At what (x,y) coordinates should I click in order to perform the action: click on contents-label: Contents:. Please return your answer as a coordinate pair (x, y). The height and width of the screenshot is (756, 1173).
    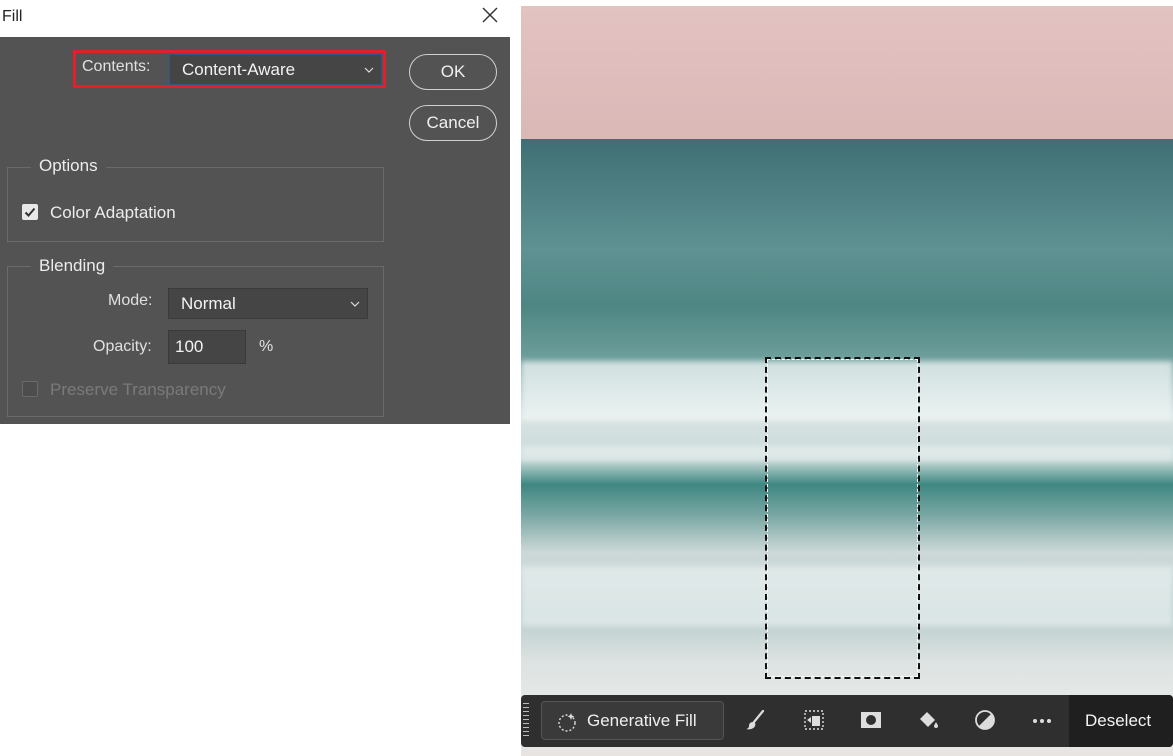
    Looking at the image, I should click on (116, 66).